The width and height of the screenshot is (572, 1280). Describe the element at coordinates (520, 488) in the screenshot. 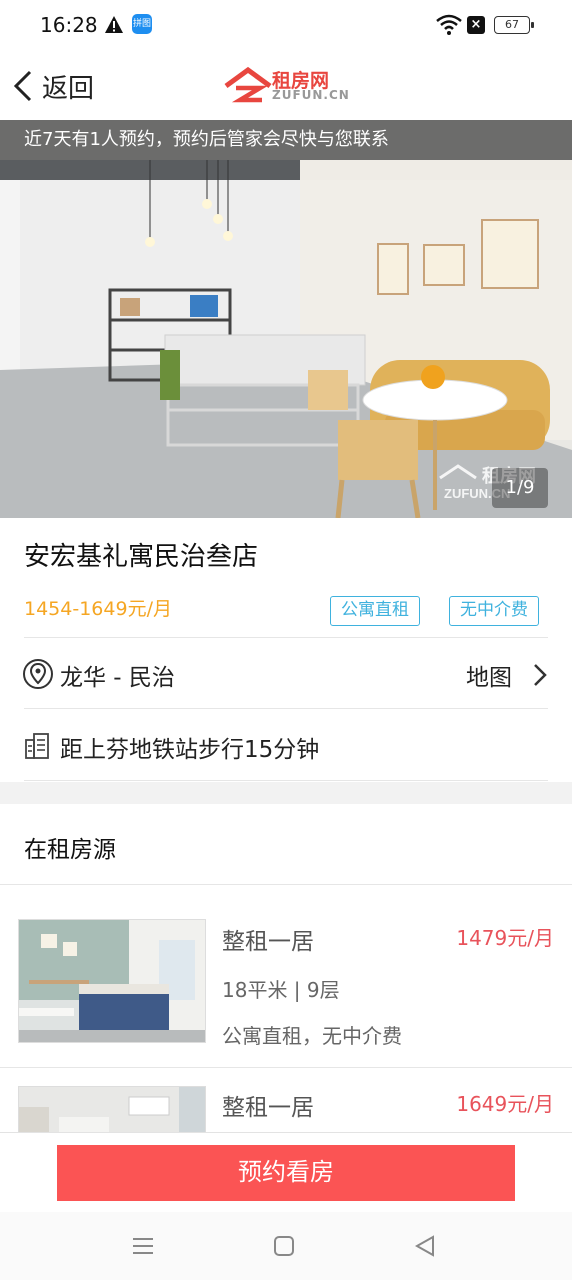

I see `image-counter: 1/9` at that location.